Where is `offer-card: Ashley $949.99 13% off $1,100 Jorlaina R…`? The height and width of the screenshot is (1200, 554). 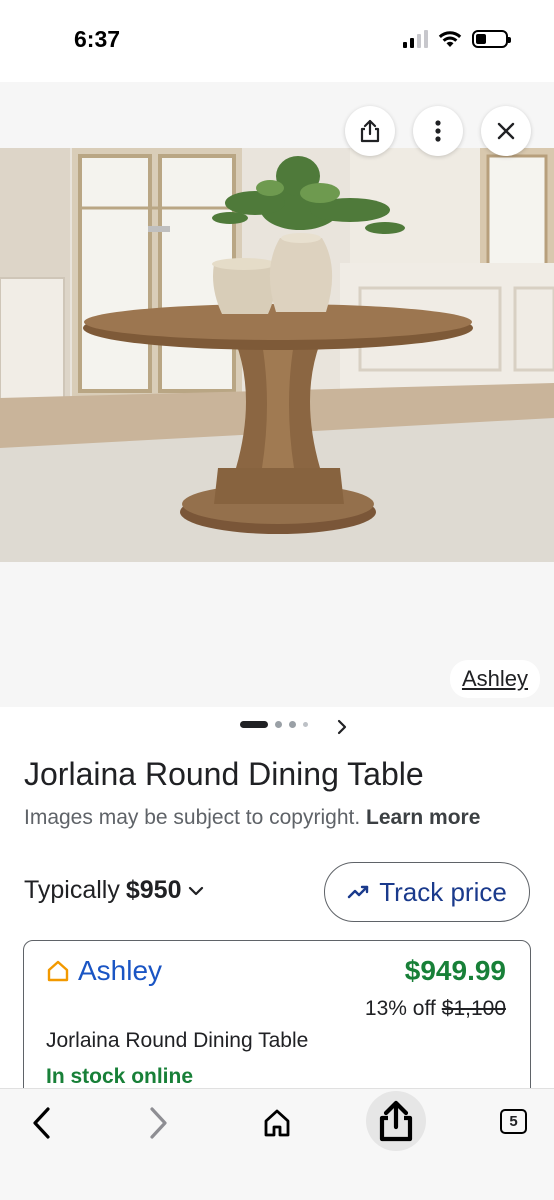 offer-card: Ashley $949.99 13% off $1,100 Jorlaina R… is located at coordinates (277, 1020).